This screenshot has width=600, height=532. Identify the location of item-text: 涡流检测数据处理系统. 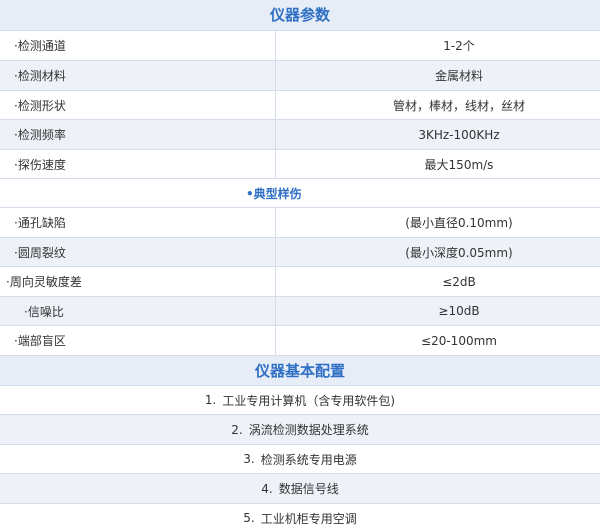
(308, 430).